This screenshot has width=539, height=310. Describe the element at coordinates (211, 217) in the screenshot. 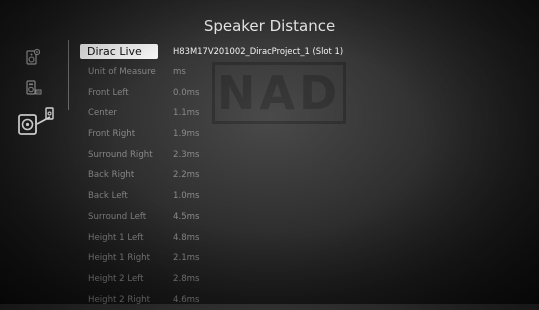

I see `settings-row-surround-left: Surround Left 4.5ms` at that location.